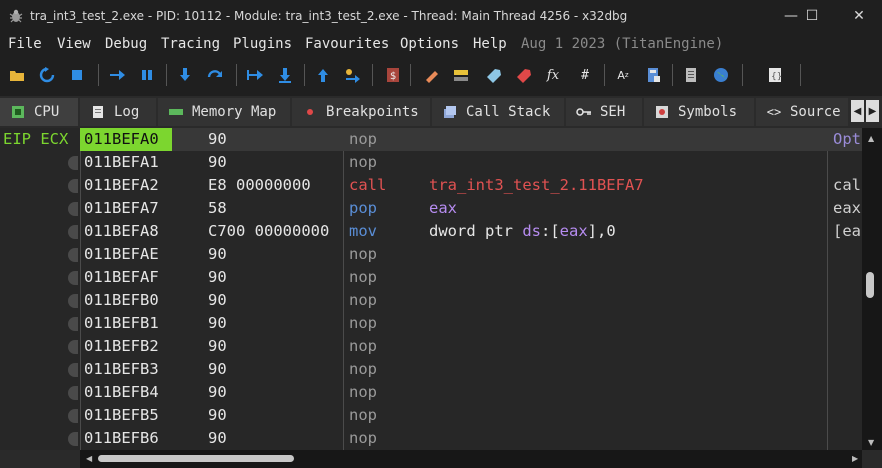  I want to click on script-icon: $, so click(393, 75).